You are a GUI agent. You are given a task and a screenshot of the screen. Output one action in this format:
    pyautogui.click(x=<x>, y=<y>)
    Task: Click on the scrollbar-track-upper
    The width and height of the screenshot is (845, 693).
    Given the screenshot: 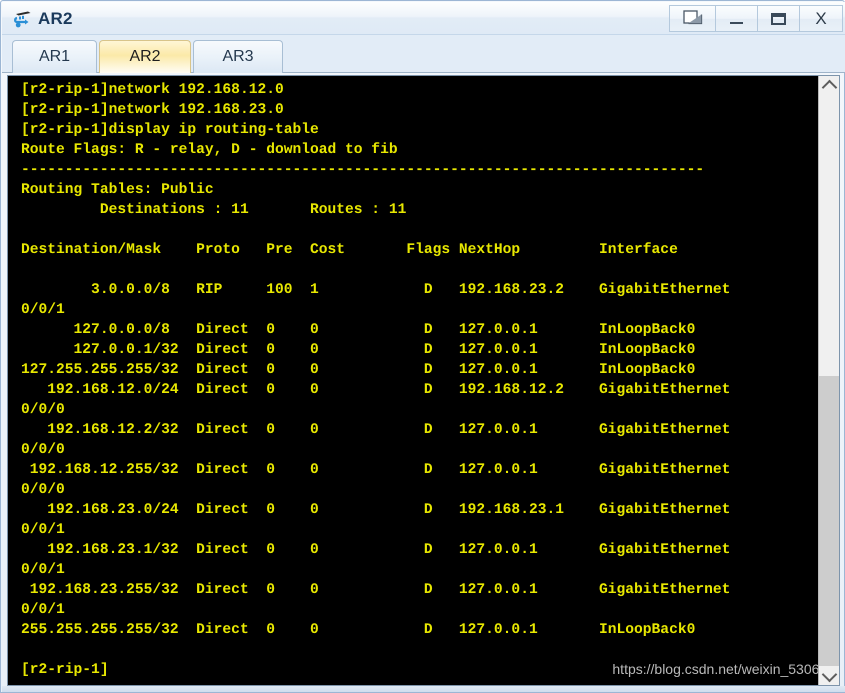 What is the action you would take?
    pyautogui.click(x=829, y=235)
    